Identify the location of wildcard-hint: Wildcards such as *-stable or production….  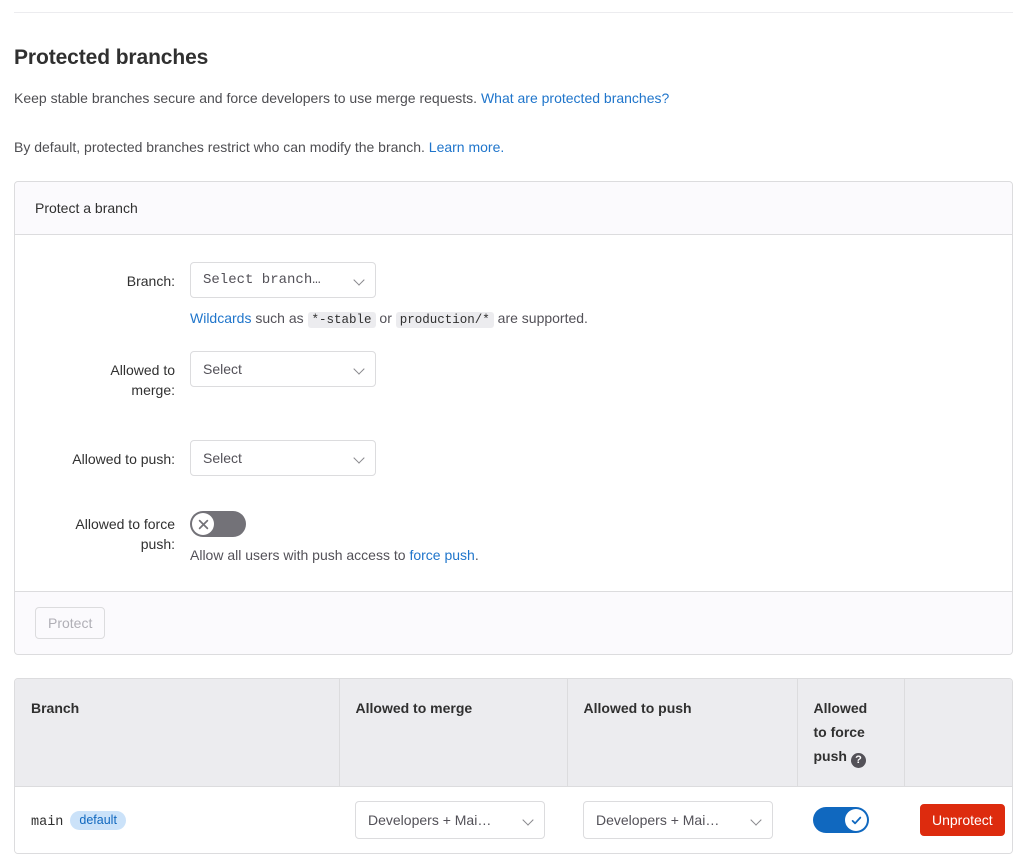
(601, 319).